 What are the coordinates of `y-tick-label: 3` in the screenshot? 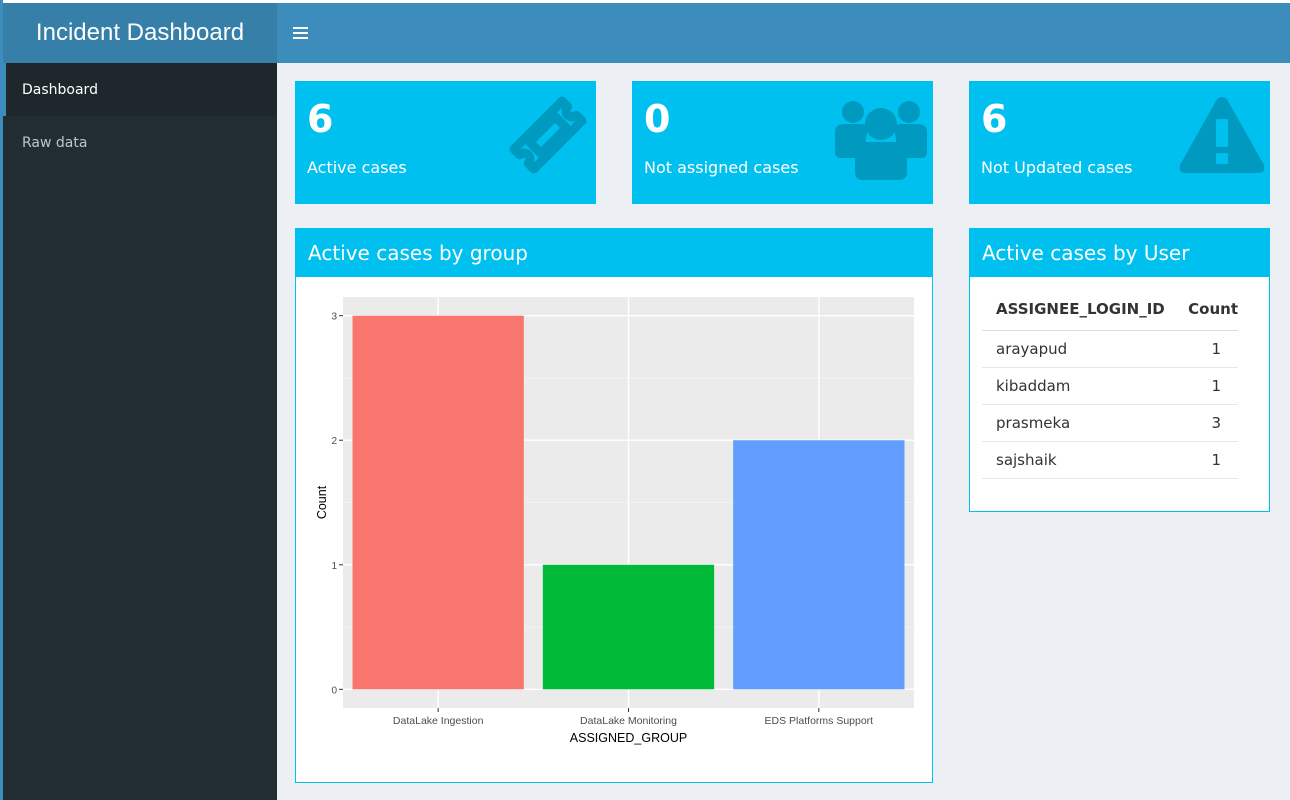 It's located at (334, 317).